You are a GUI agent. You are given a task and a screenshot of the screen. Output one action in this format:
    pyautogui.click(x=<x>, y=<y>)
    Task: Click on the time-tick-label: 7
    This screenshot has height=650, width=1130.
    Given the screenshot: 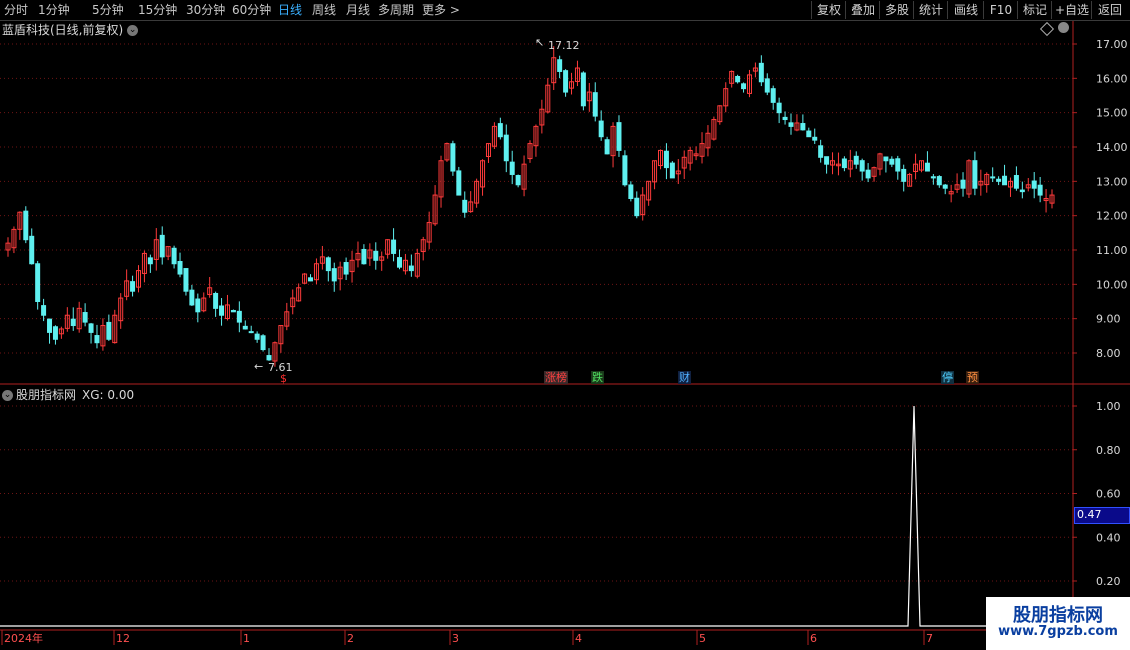 What is the action you would take?
    pyautogui.click(x=929, y=638)
    